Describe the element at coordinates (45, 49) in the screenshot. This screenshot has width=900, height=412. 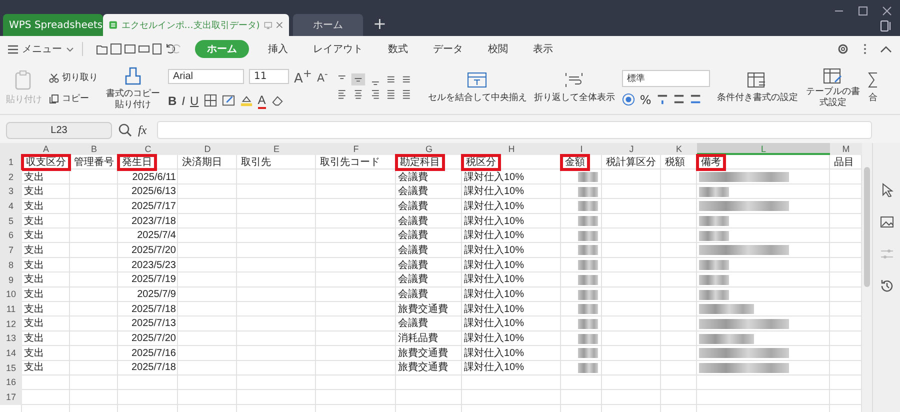
I see `menu-button: メニュー` at that location.